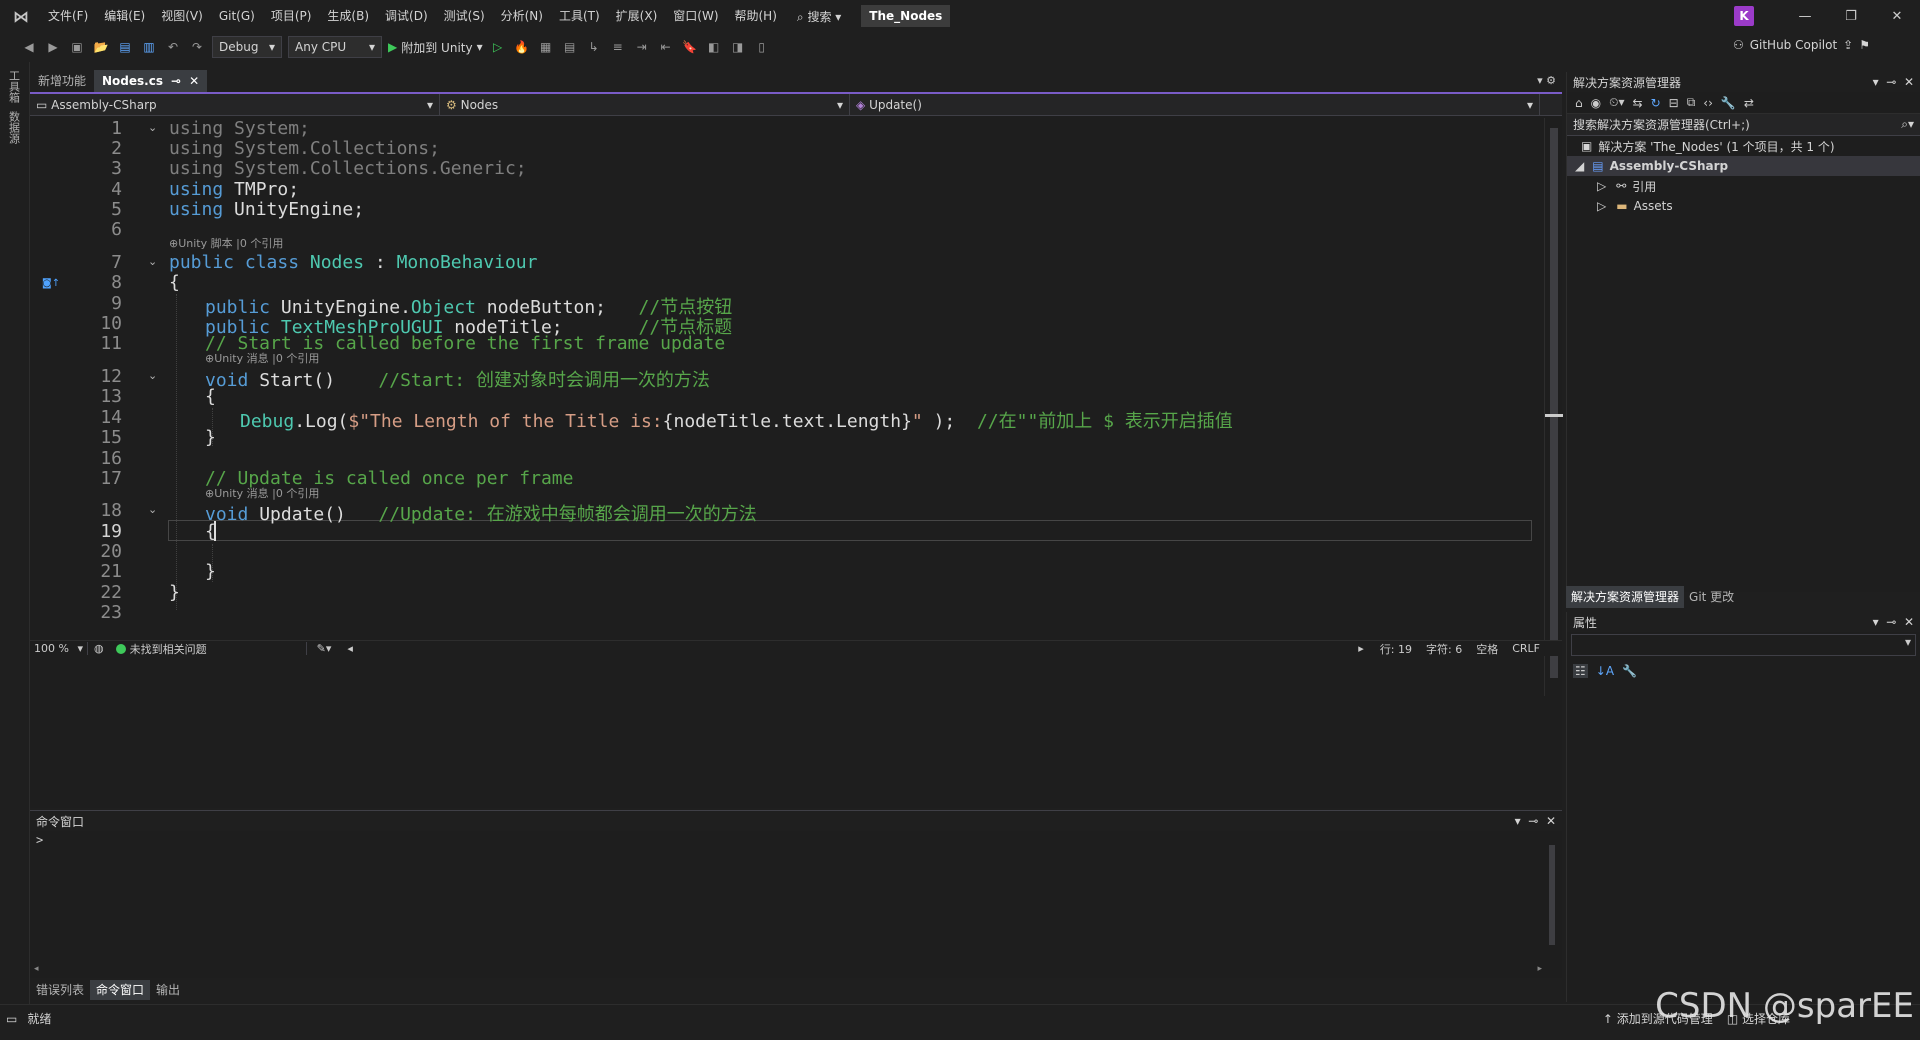 The width and height of the screenshot is (1920, 1040). Describe the element at coordinates (1801, 45) in the screenshot. I see `github-copilot-button: ⚇ GitHub Copilot ⇪ ⚑` at that location.